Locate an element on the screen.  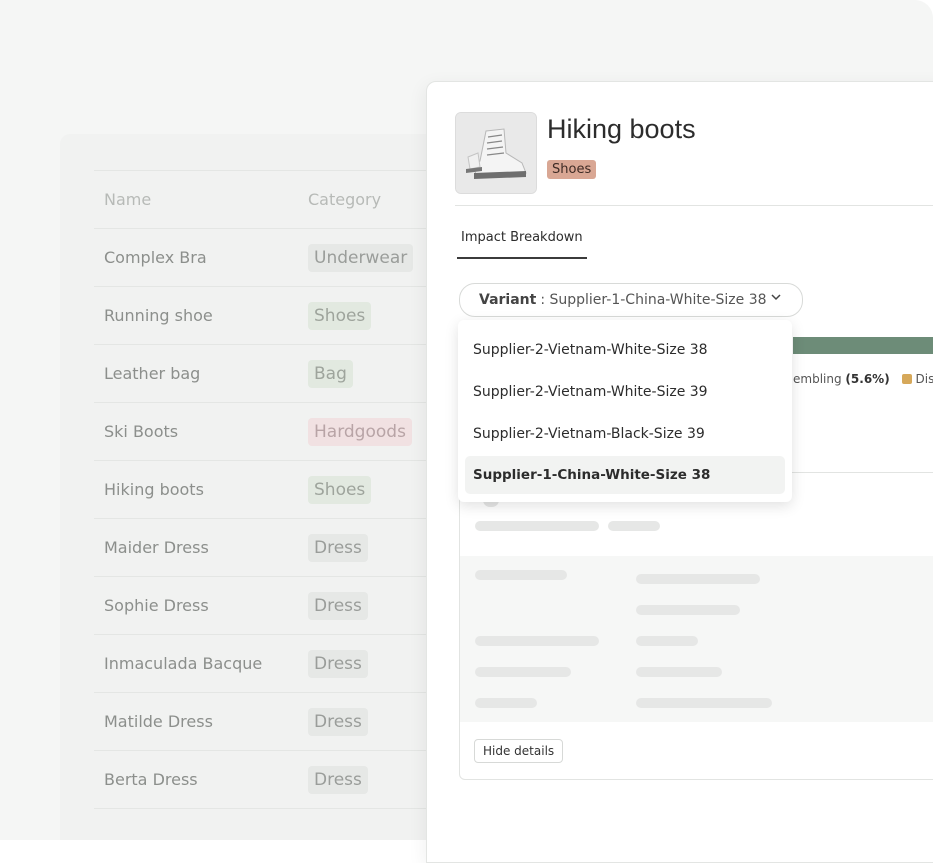
option-label: Supplier-2-Vietnam-White-Size 38 is located at coordinates (590, 350).